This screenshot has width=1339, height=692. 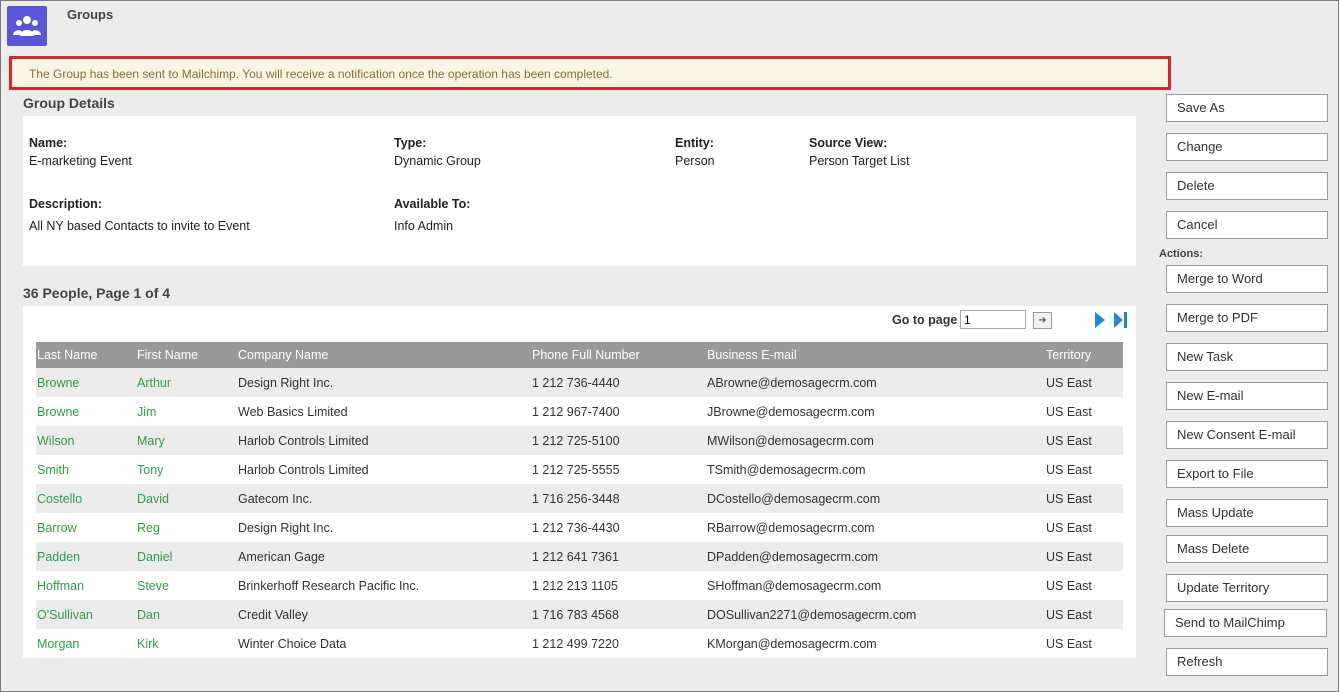 What do you see at coordinates (1247, 108) in the screenshot?
I see `save-as-button: Save As` at bounding box center [1247, 108].